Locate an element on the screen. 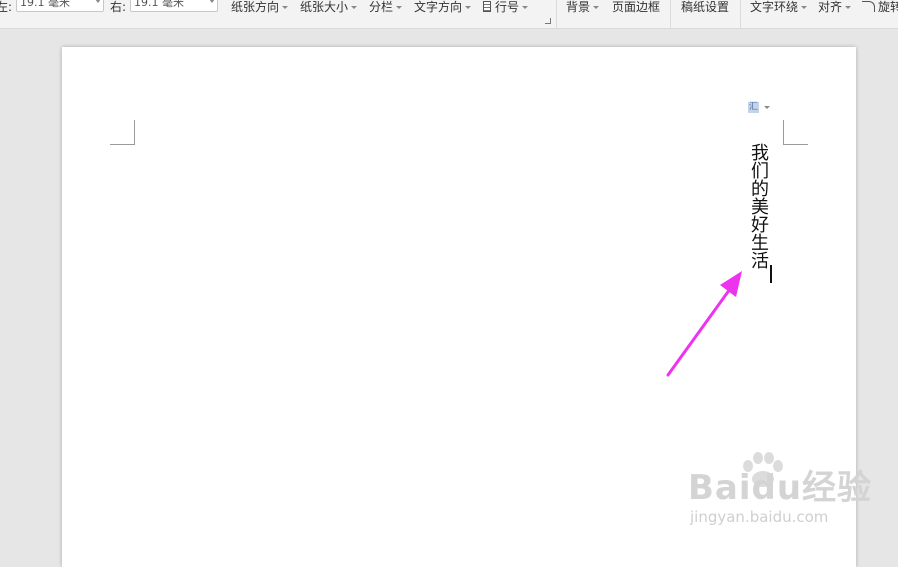 The width and height of the screenshot is (898, 567). columns-button: 分栏 is located at coordinates (386, 7).